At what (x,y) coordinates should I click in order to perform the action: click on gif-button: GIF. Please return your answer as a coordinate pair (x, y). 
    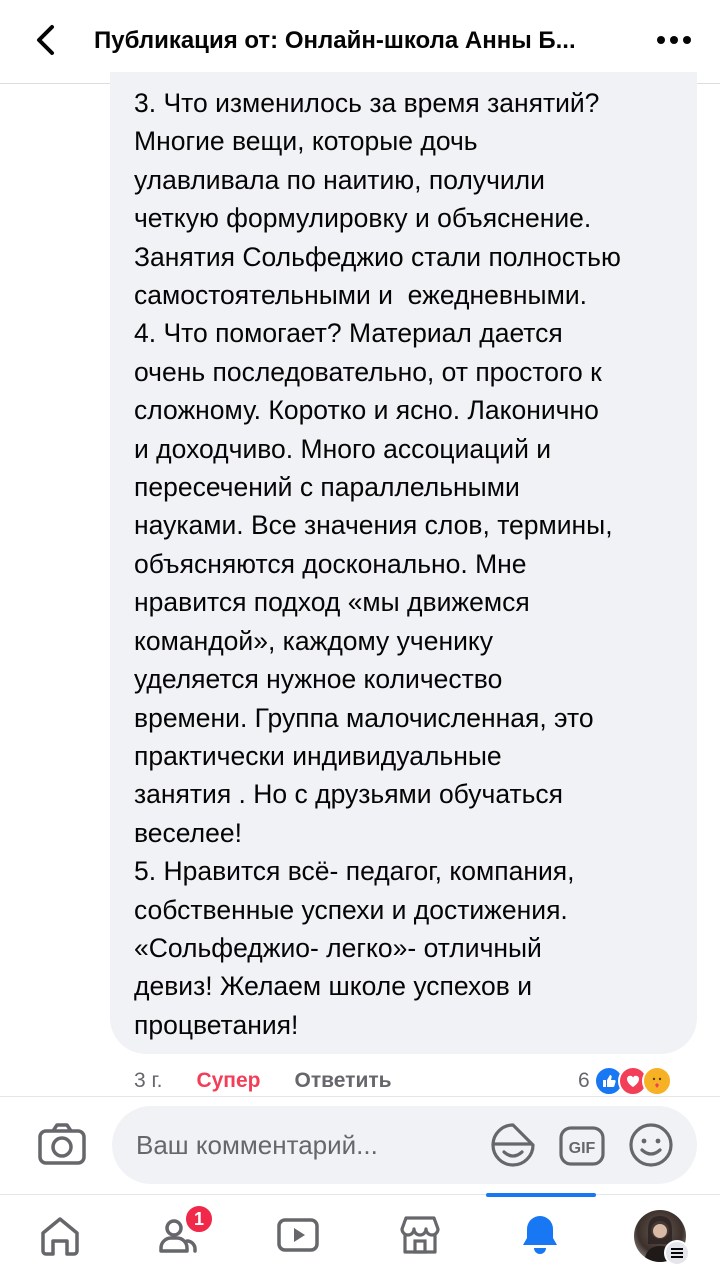
    Looking at the image, I should click on (582, 1146).